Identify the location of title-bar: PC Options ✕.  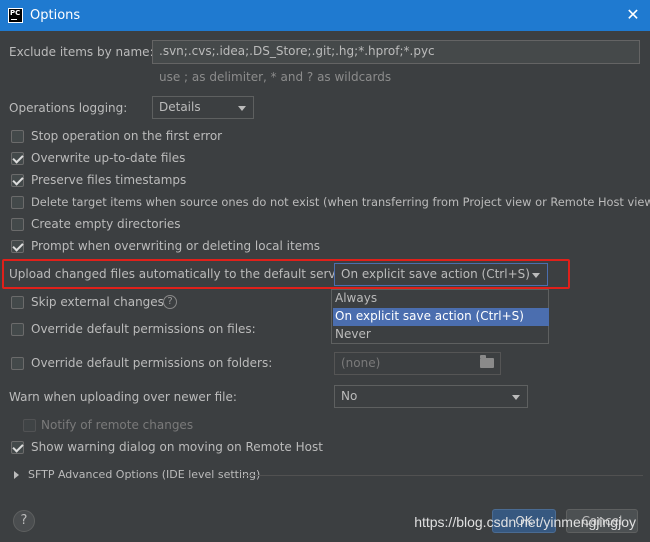
(325, 15).